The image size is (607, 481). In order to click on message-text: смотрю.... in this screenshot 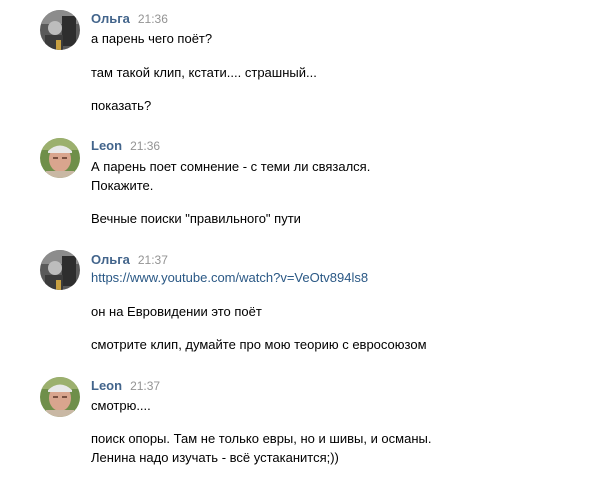, I will do `click(121, 405)`.